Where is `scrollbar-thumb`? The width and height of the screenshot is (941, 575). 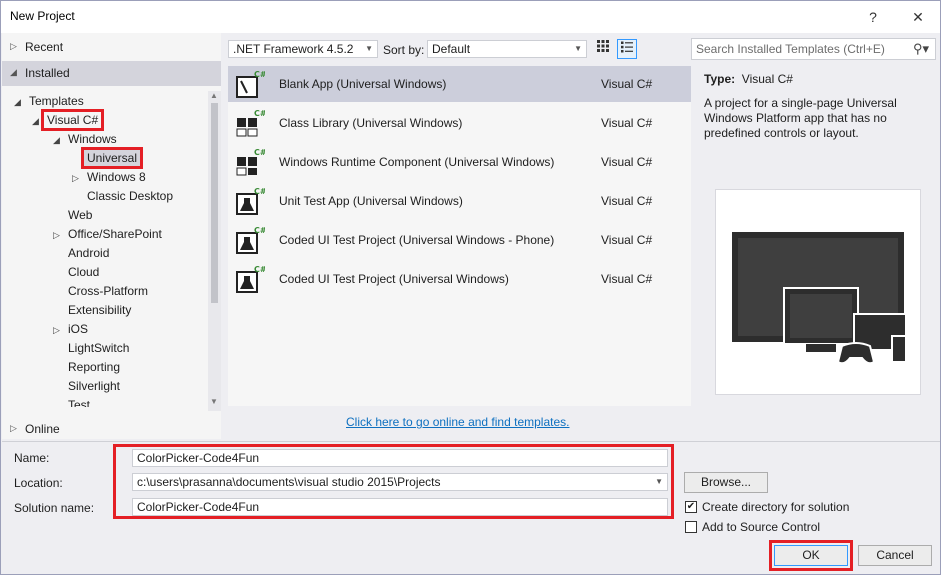
scrollbar-thumb is located at coordinates (214, 203).